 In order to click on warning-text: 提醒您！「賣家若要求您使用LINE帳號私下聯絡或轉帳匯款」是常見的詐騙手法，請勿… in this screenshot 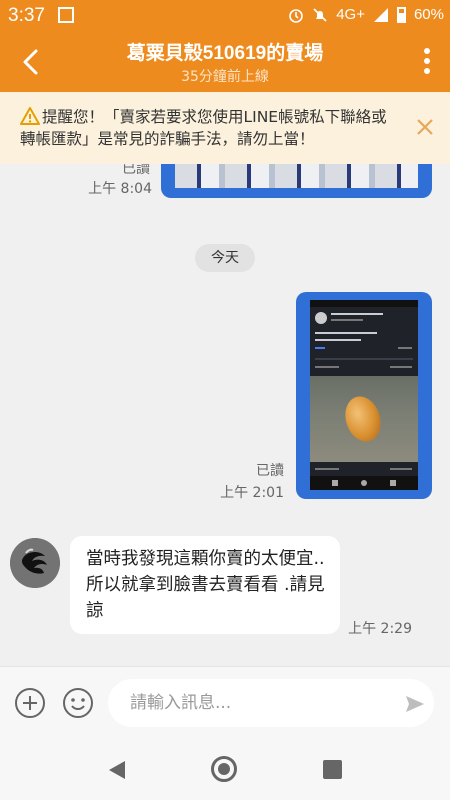, I will do `click(203, 128)`.